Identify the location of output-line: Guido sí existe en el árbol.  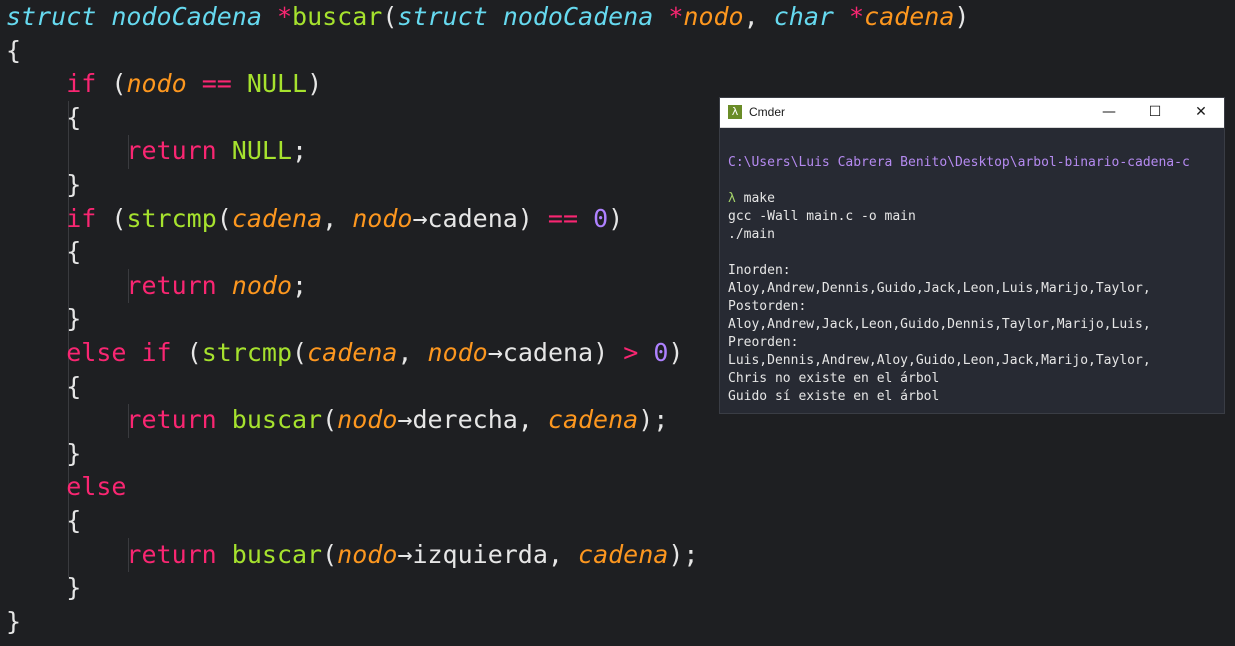
(834, 396).